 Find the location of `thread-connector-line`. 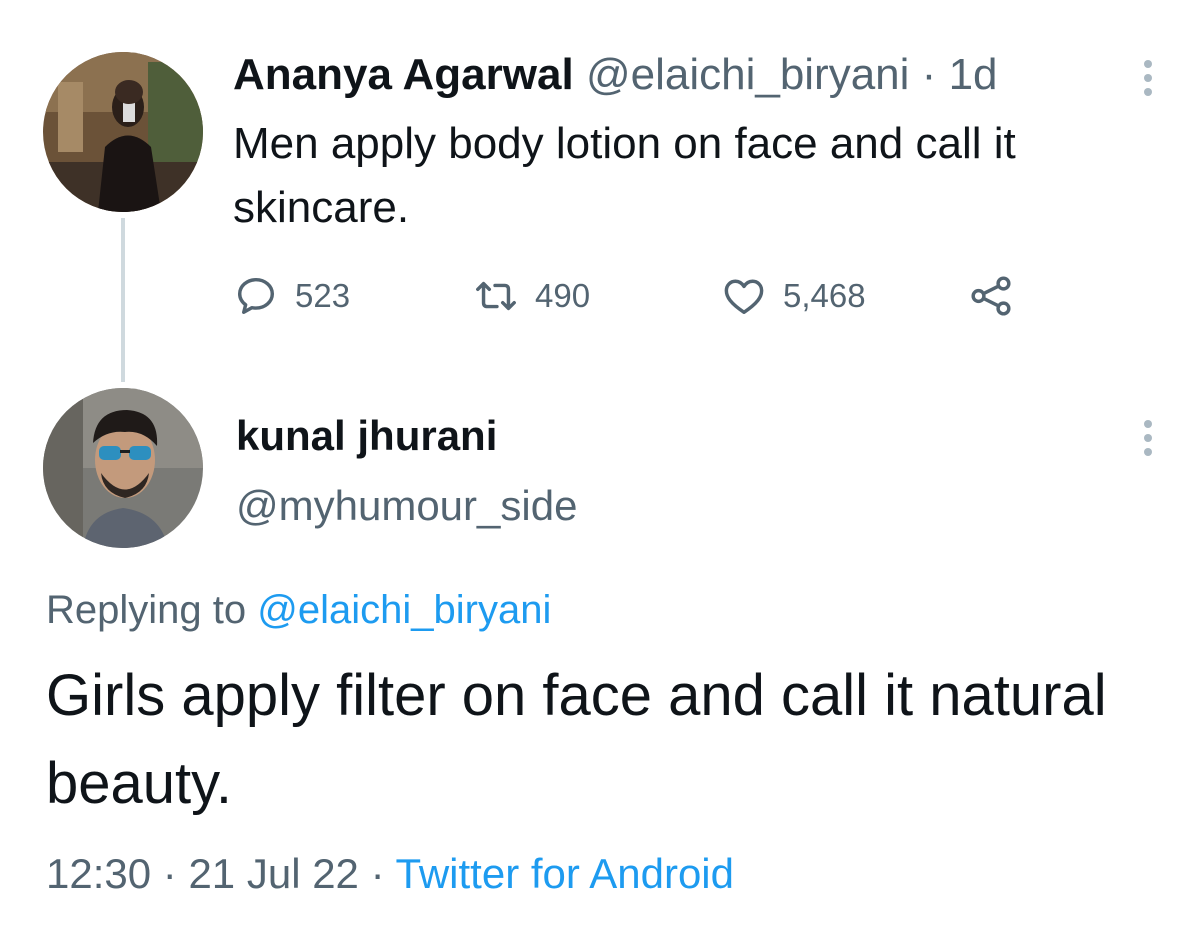

thread-connector-line is located at coordinates (123, 300).